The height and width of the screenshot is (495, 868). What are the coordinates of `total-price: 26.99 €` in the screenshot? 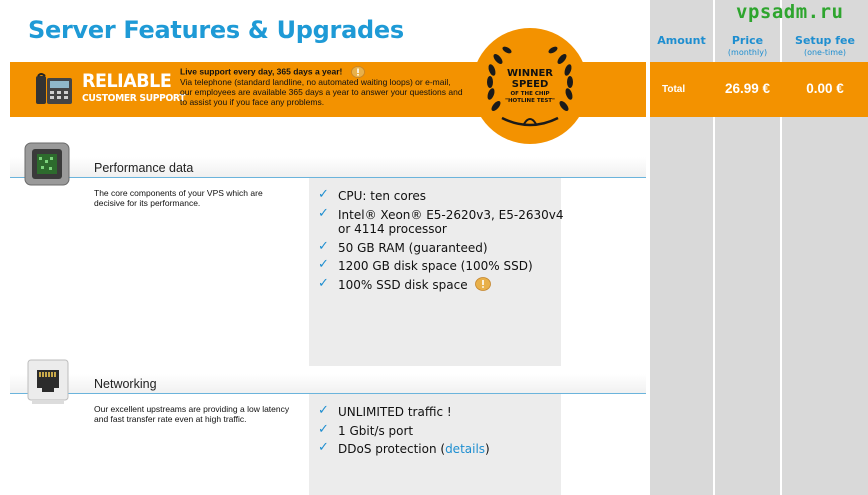 It's located at (747, 88).